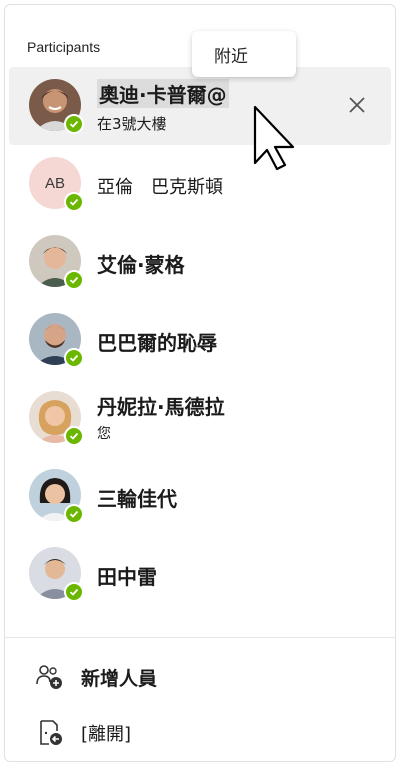  What do you see at coordinates (200, 677) in the screenshot?
I see `add-people-button: 新增人員` at bounding box center [200, 677].